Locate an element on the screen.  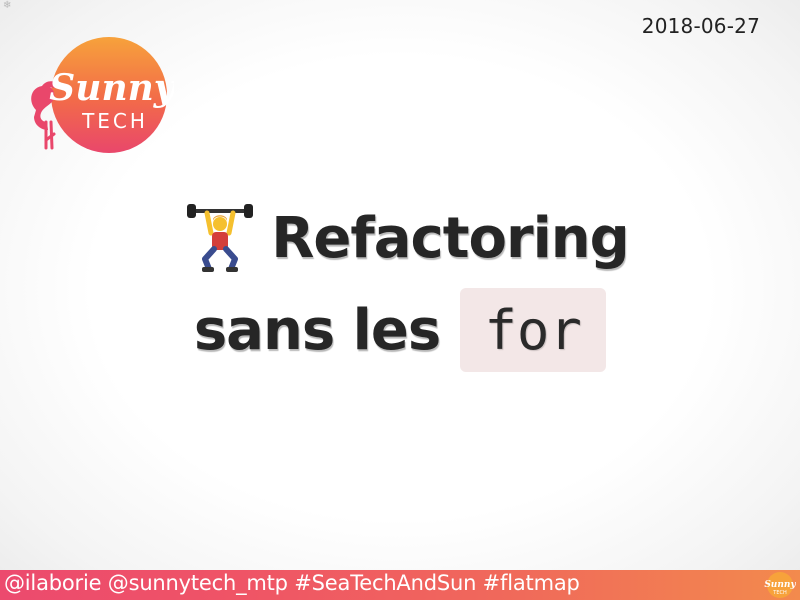
title-text-refactoring: Refactoring is located at coordinates (450, 238).